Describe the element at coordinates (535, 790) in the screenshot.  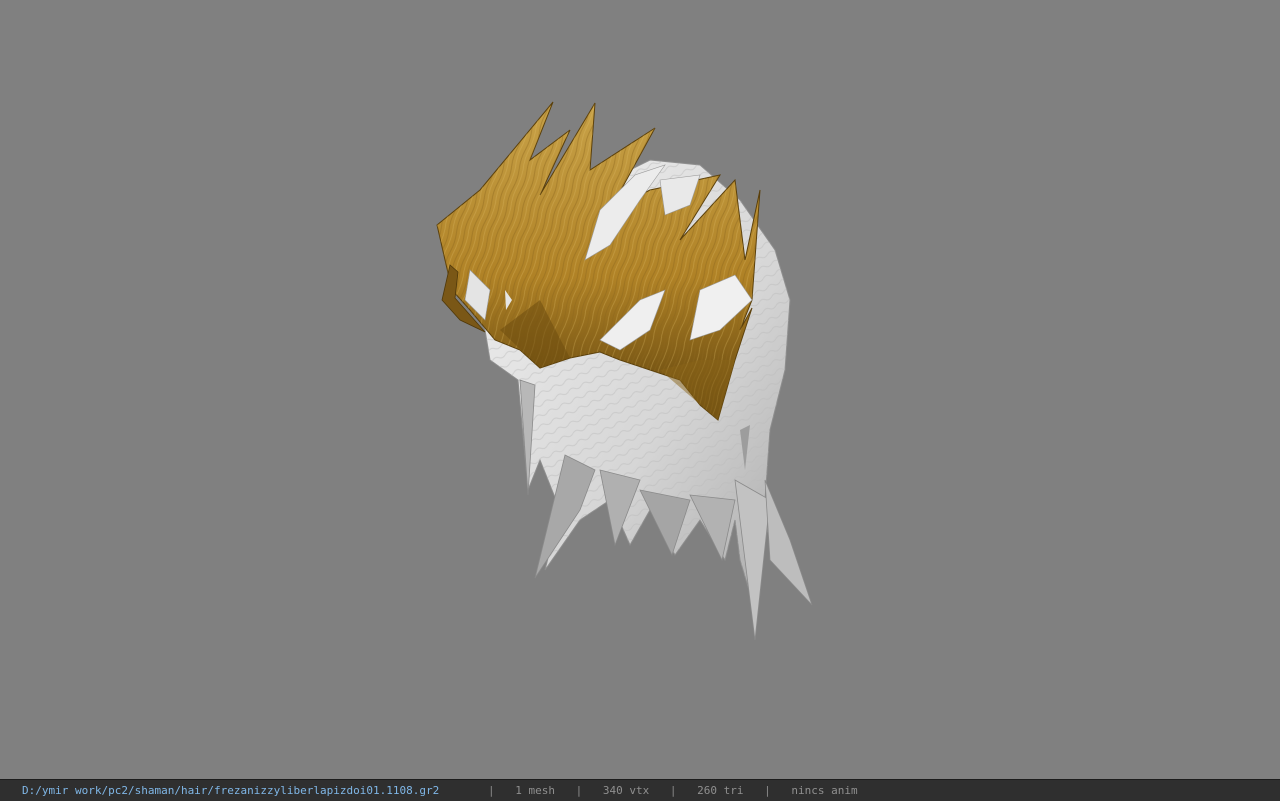
I see `mesh-count-label: 1 mesh` at that location.